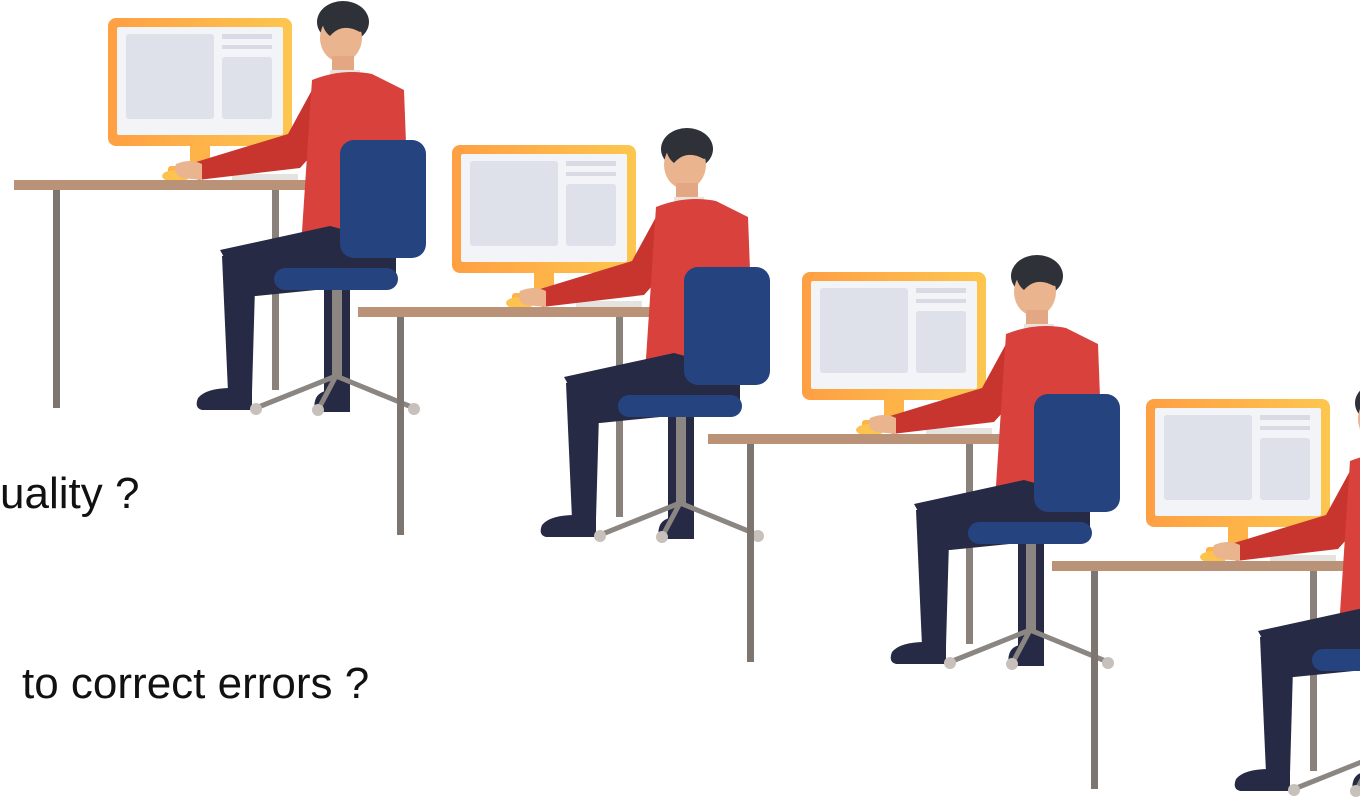  I want to click on question-text-2: to correct errors ?, so click(196, 683).